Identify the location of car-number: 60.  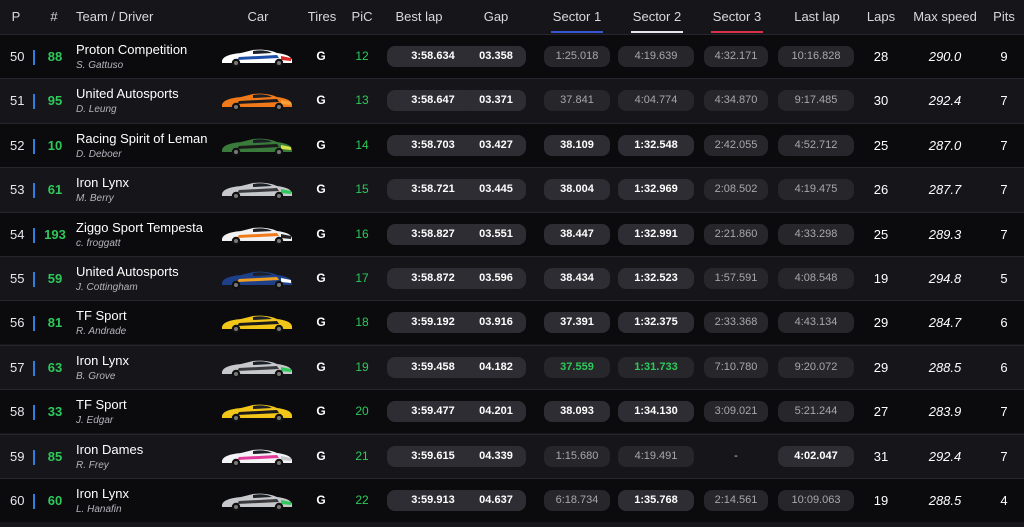
(55, 500).